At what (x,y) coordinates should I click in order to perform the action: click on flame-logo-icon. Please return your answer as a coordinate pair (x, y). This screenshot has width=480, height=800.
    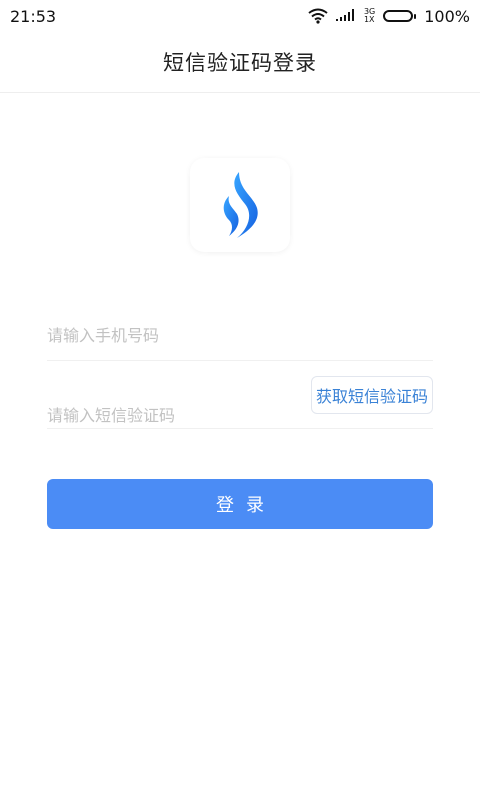
    Looking at the image, I should click on (240, 205).